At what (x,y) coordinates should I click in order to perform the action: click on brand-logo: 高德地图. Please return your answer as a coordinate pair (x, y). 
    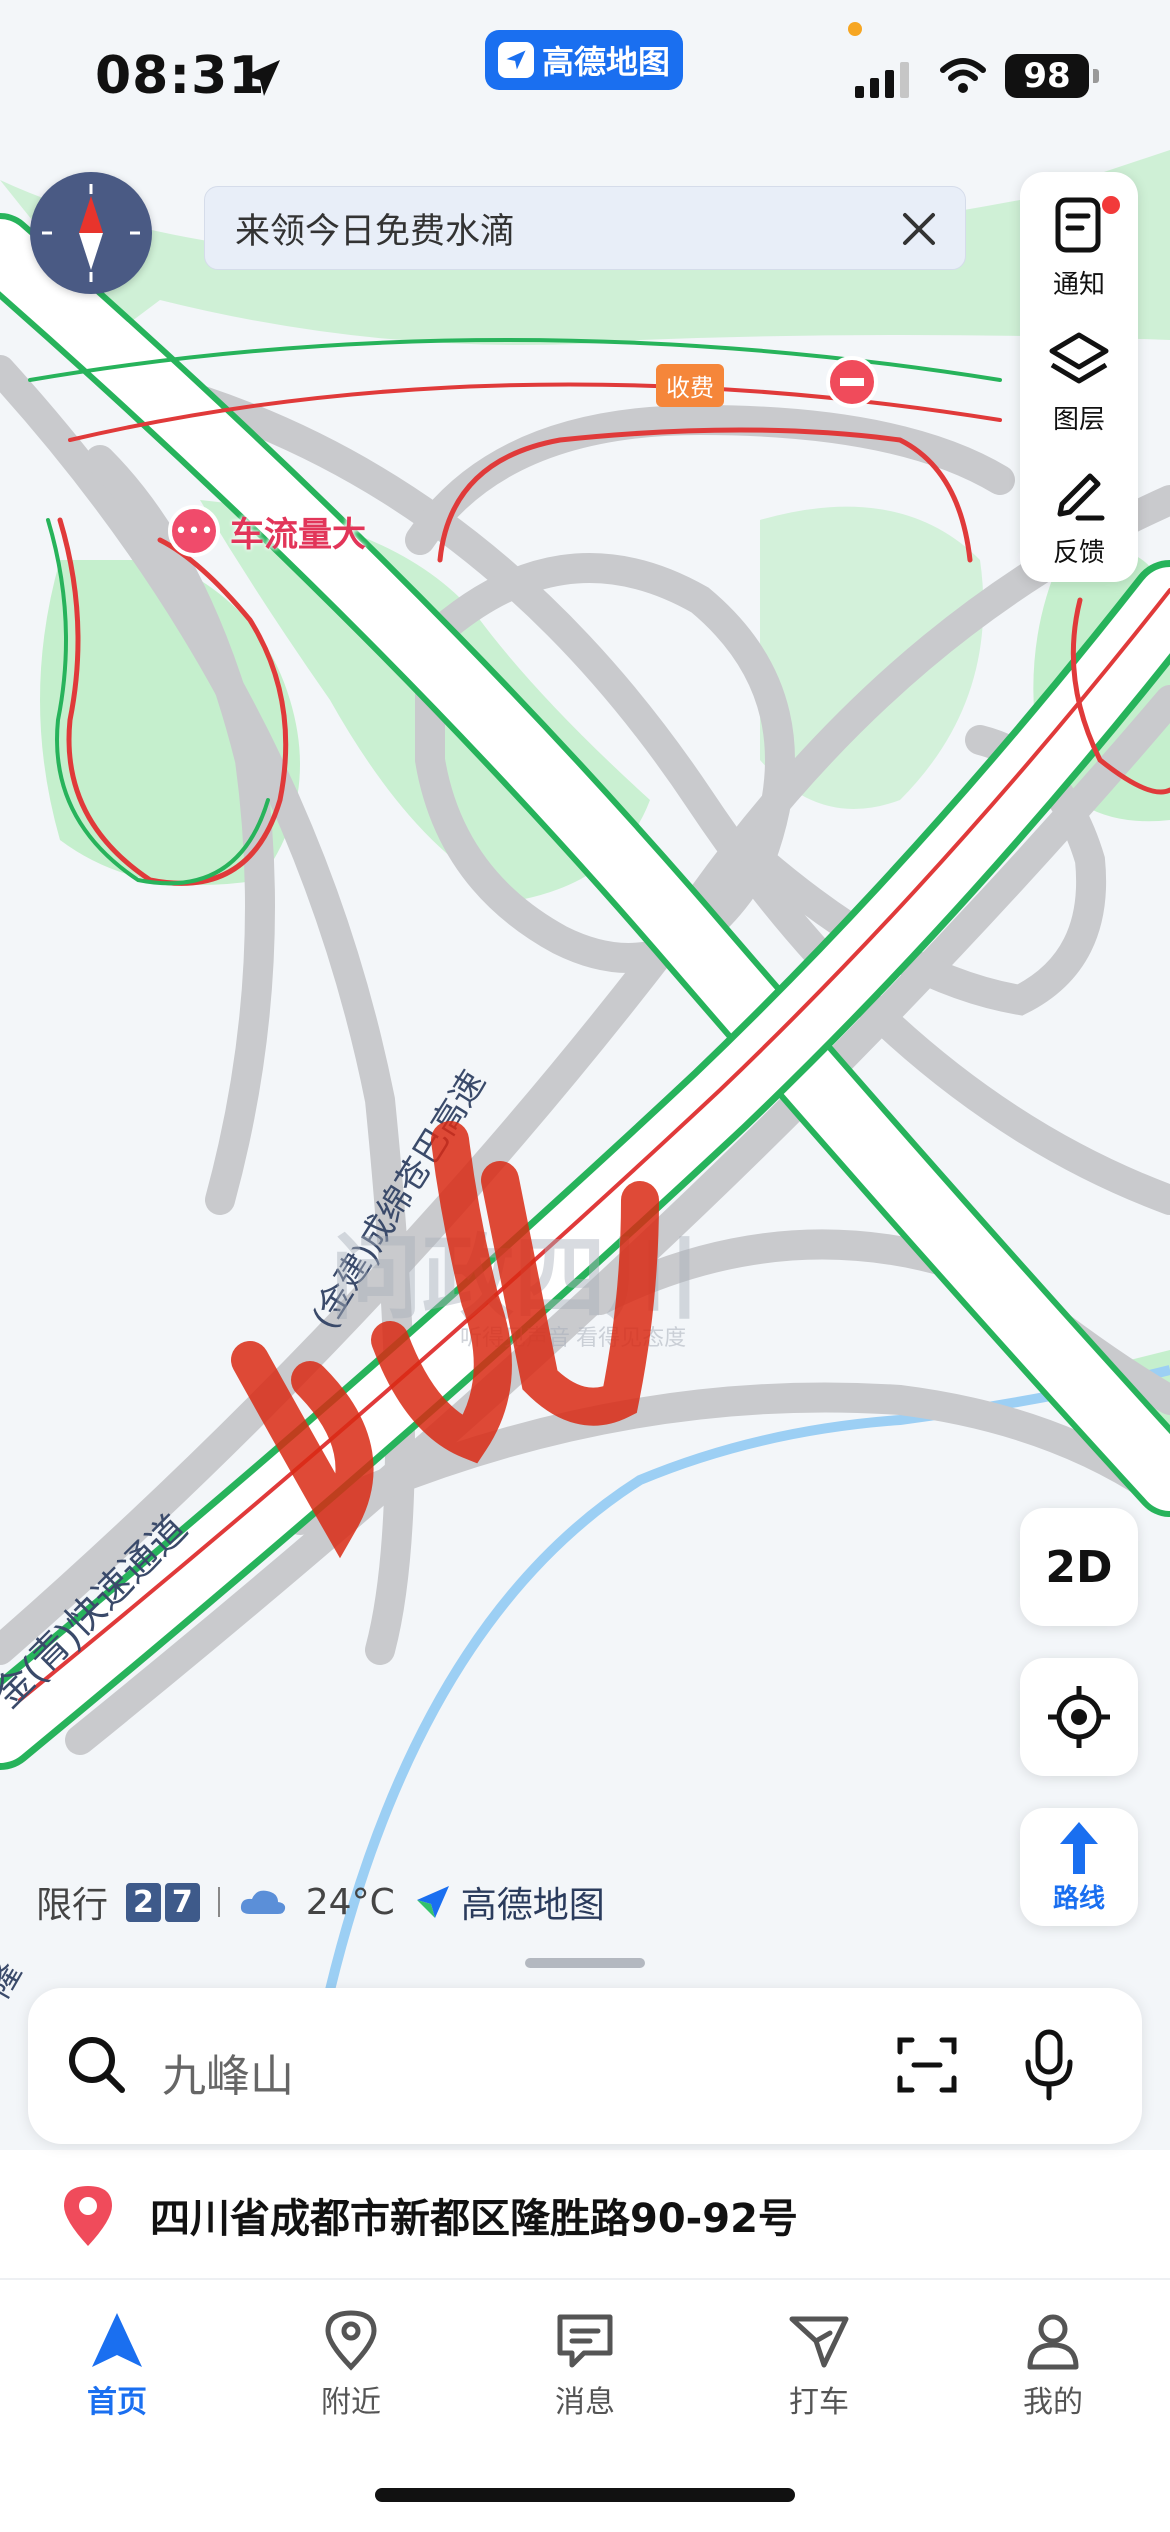
    Looking at the image, I should click on (509, 1902).